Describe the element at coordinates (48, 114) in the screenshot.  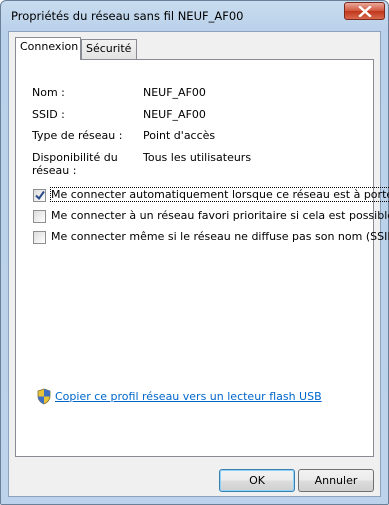
I see `ssid-label: SSID :` at that location.